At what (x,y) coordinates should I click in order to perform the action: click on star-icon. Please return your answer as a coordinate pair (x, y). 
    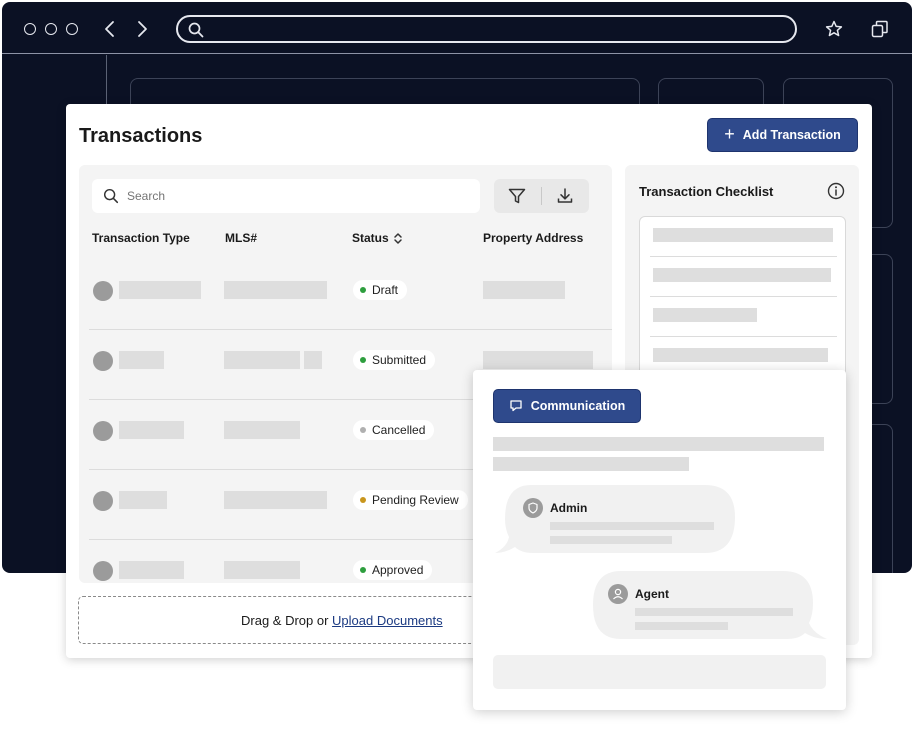
    Looking at the image, I should click on (834, 29).